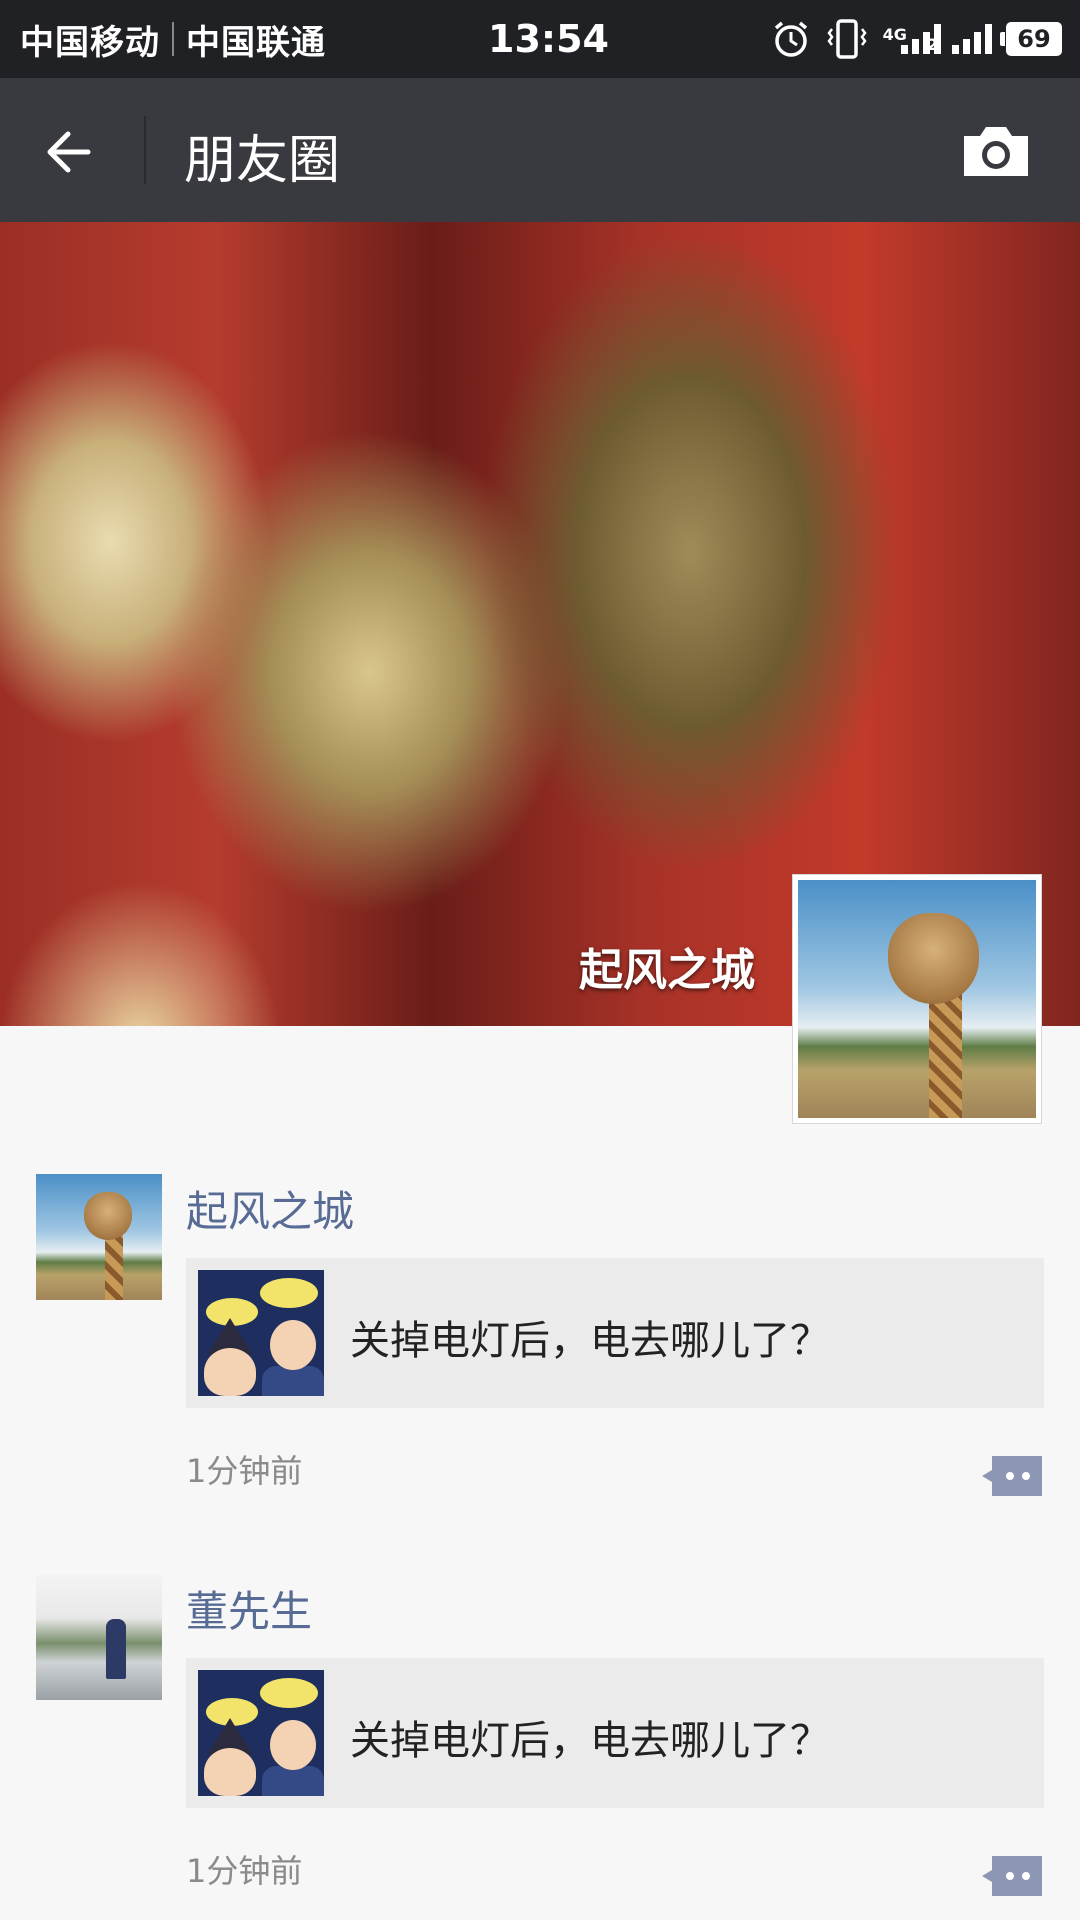  I want to click on status-icons: 4G 2 69, so click(916, 39).